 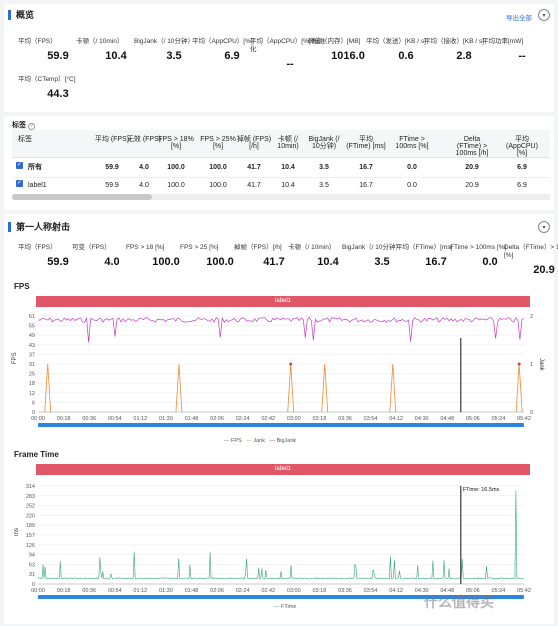 What do you see at coordinates (32, 384) in the screenshot?
I see `y-tick-label: 18` at bounding box center [32, 384].